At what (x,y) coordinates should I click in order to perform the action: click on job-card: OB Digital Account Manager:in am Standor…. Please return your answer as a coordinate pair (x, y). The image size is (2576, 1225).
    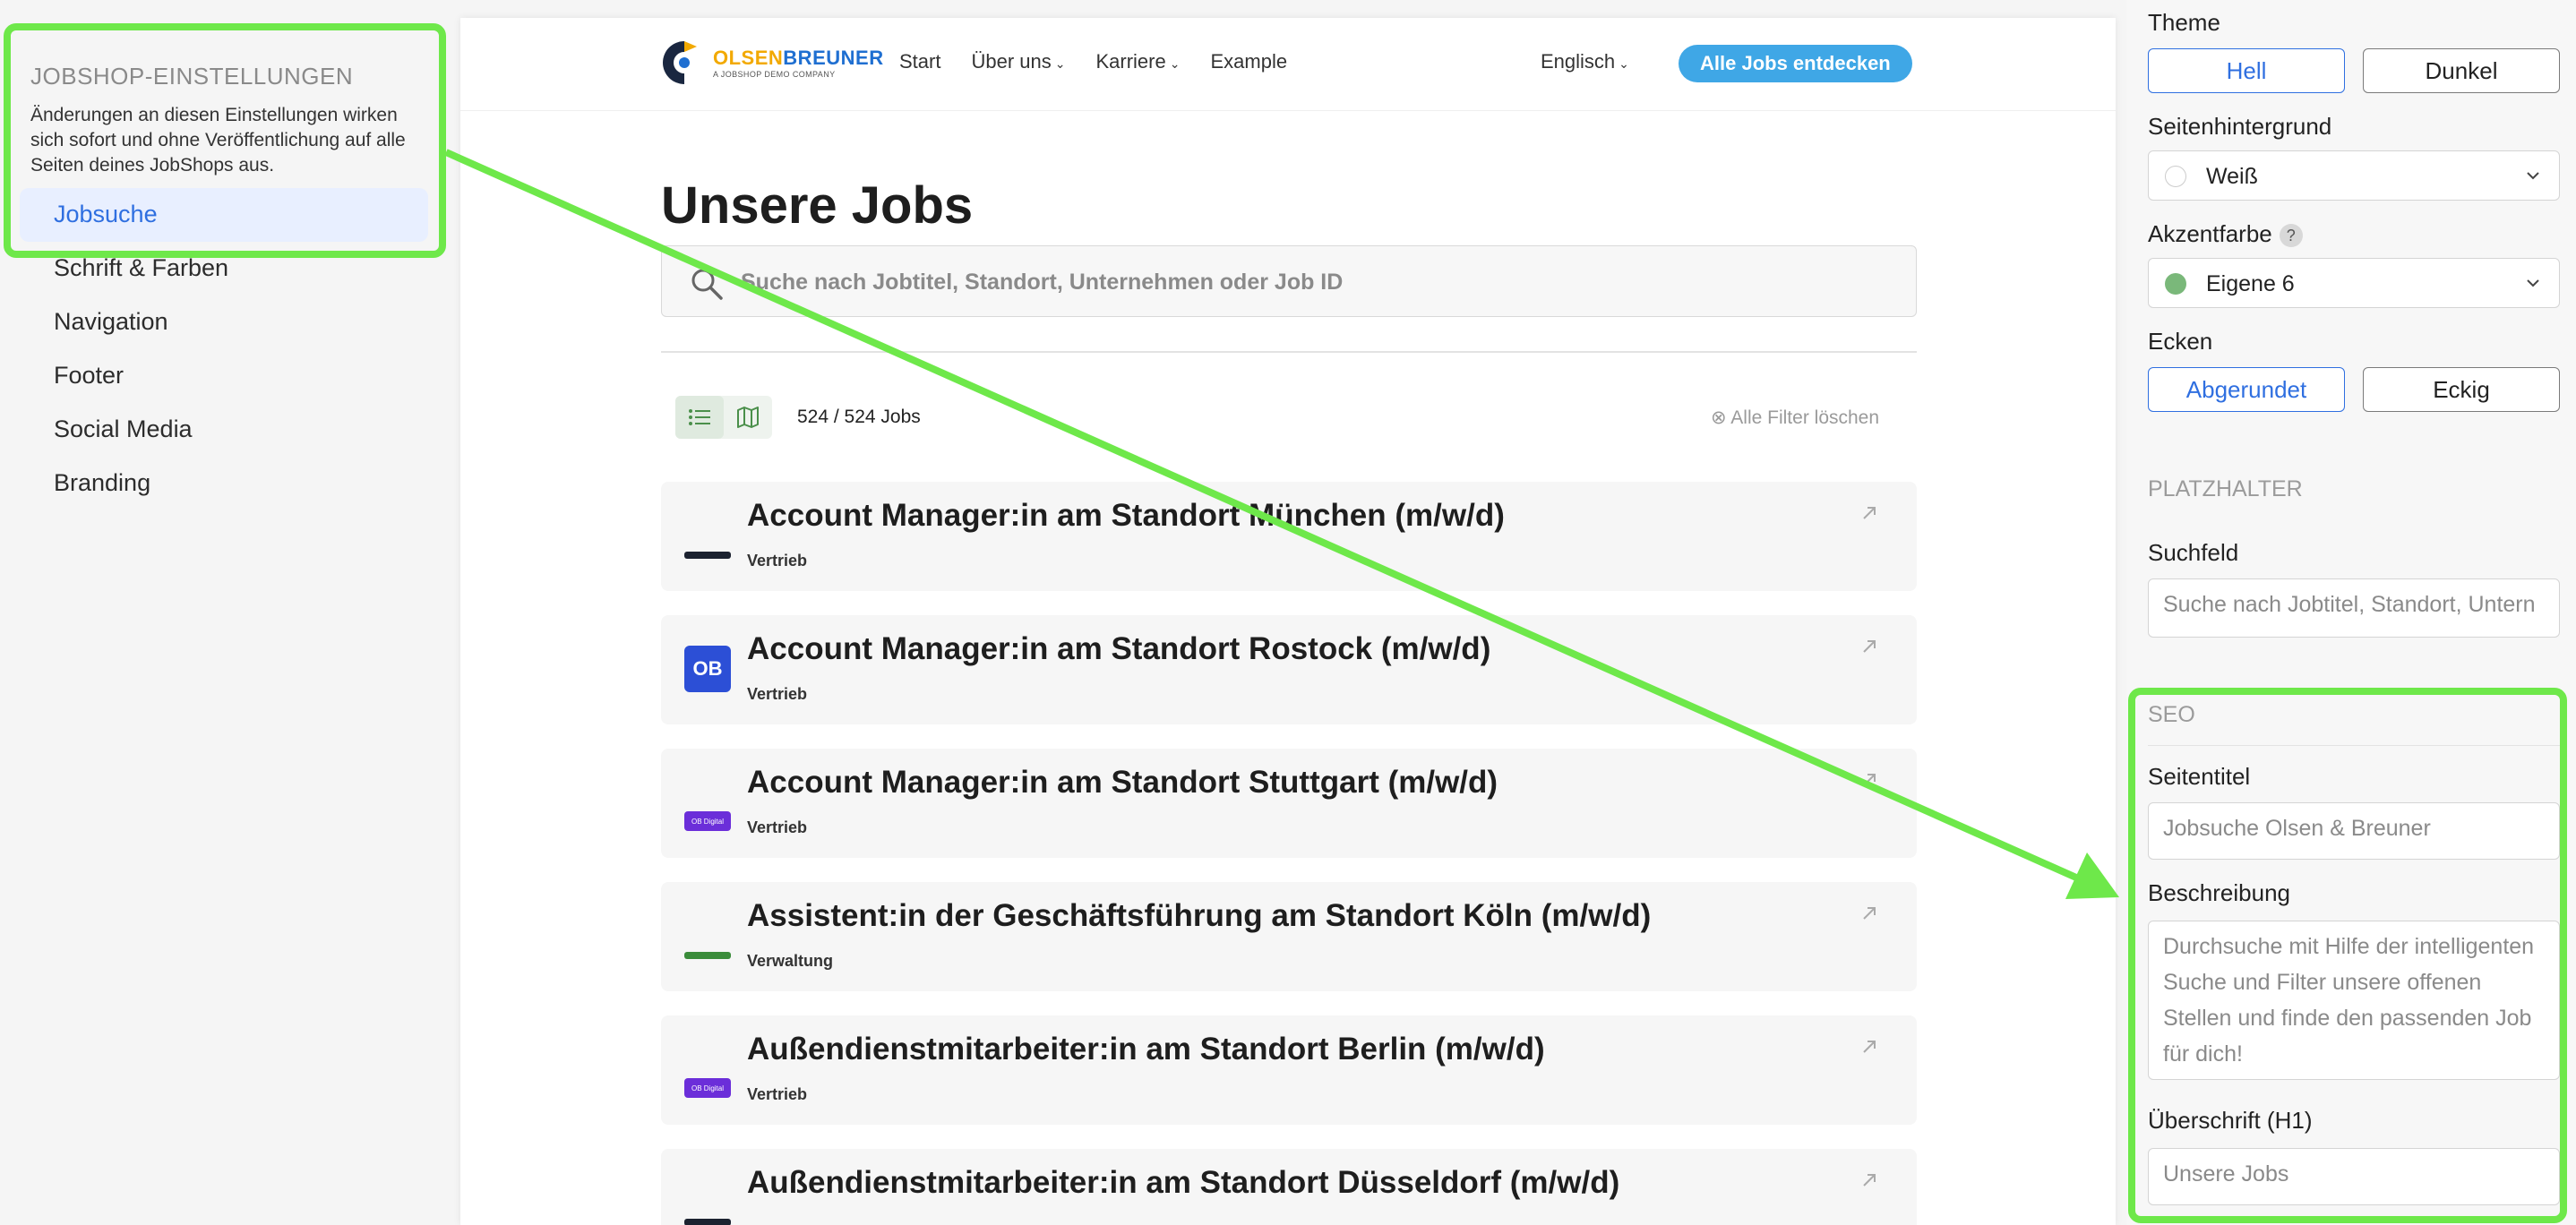
    Looking at the image, I should click on (1289, 804).